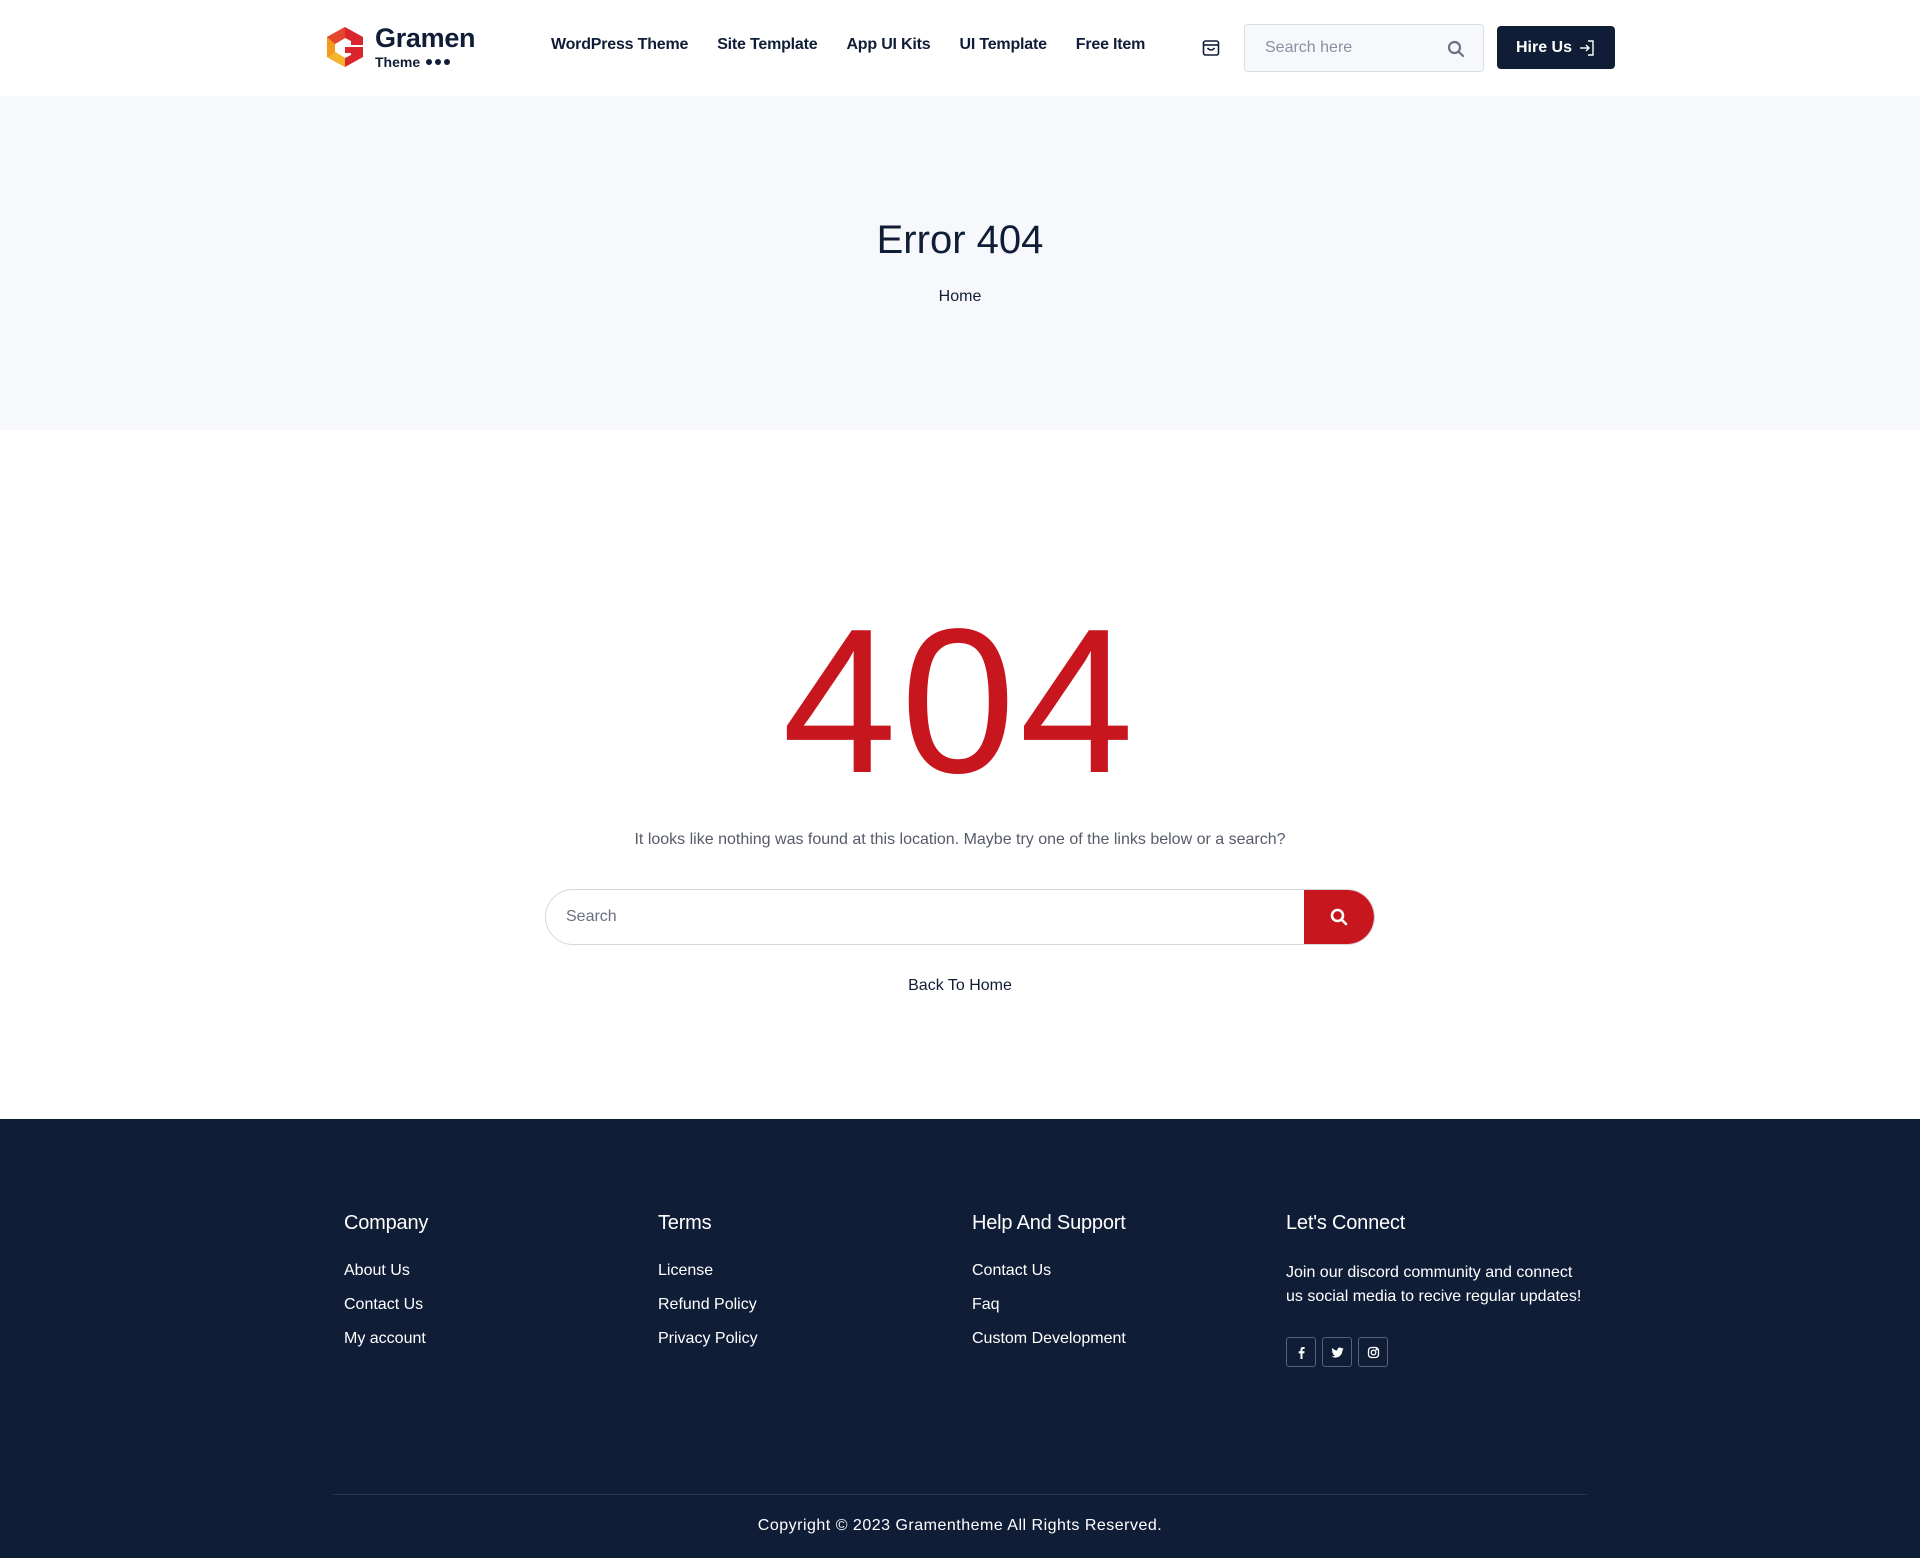 The height and width of the screenshot is (1558, 1920). What do you see at coordinates (708, 1338) in the screenshot?
I see `footer-link-privacy-policy: Privacy Policy` at bounding box center [708, 1338].